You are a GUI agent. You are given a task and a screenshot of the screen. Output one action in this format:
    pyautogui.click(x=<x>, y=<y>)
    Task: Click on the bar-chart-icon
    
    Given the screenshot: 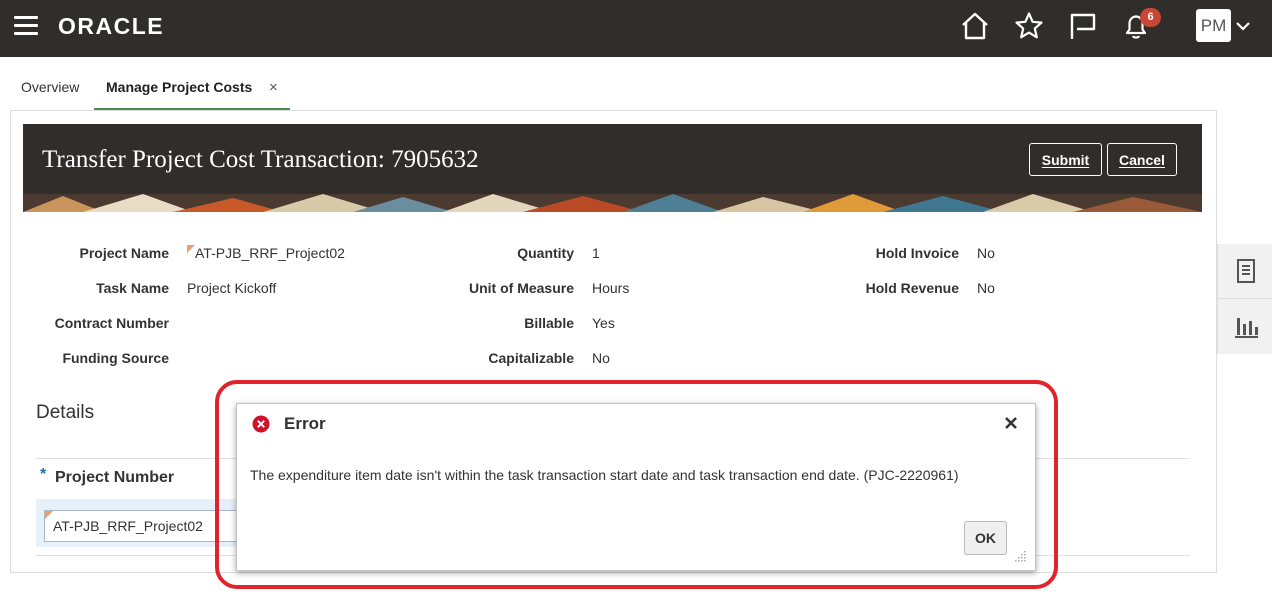 What is the action you would take?
    pyautogui.click(x=1246, y=326)
    